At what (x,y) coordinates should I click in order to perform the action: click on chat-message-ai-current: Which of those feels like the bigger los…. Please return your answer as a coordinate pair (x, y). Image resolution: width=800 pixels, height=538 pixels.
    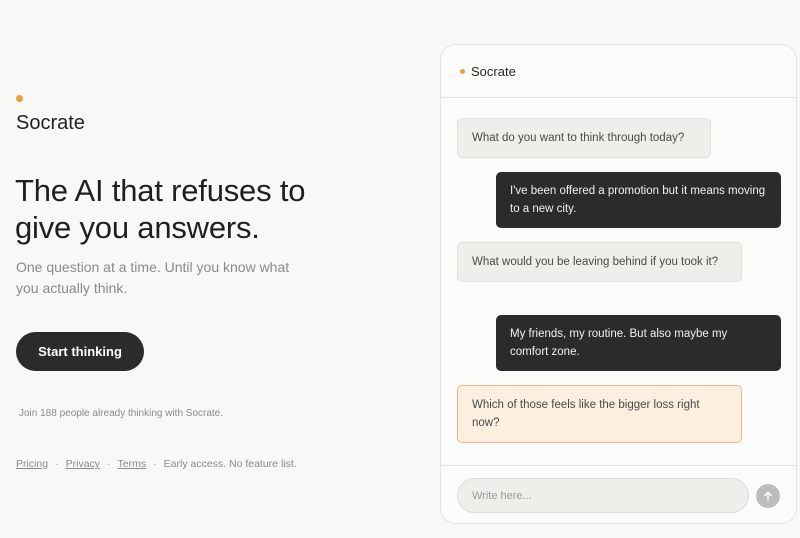
    Looking at the image, I should click on (599, 414).